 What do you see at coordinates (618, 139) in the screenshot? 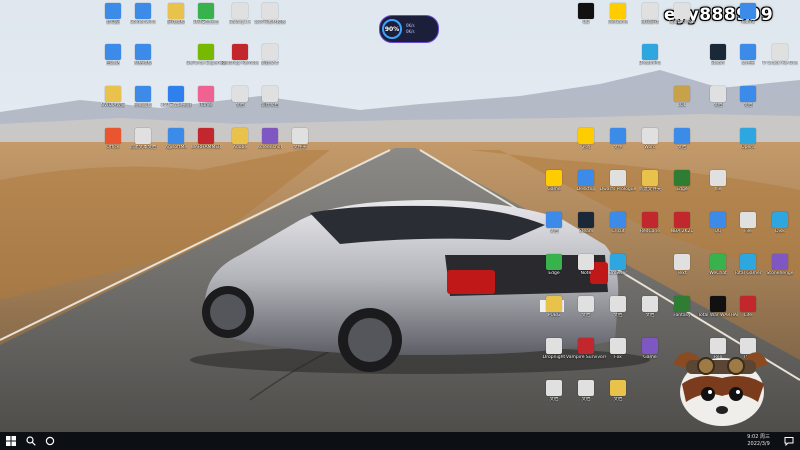
I see `desktop-icon: 文件` at bounding box center [618, 139].